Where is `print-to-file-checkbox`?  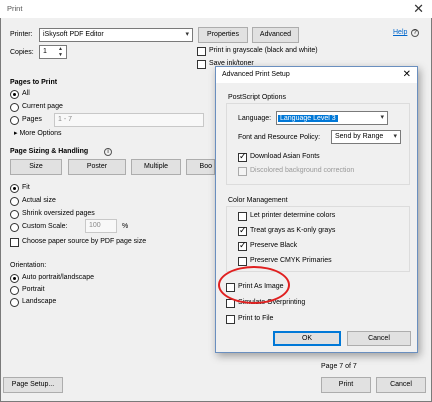
print-to-file-checkbox is located at coordinates (230, 319).